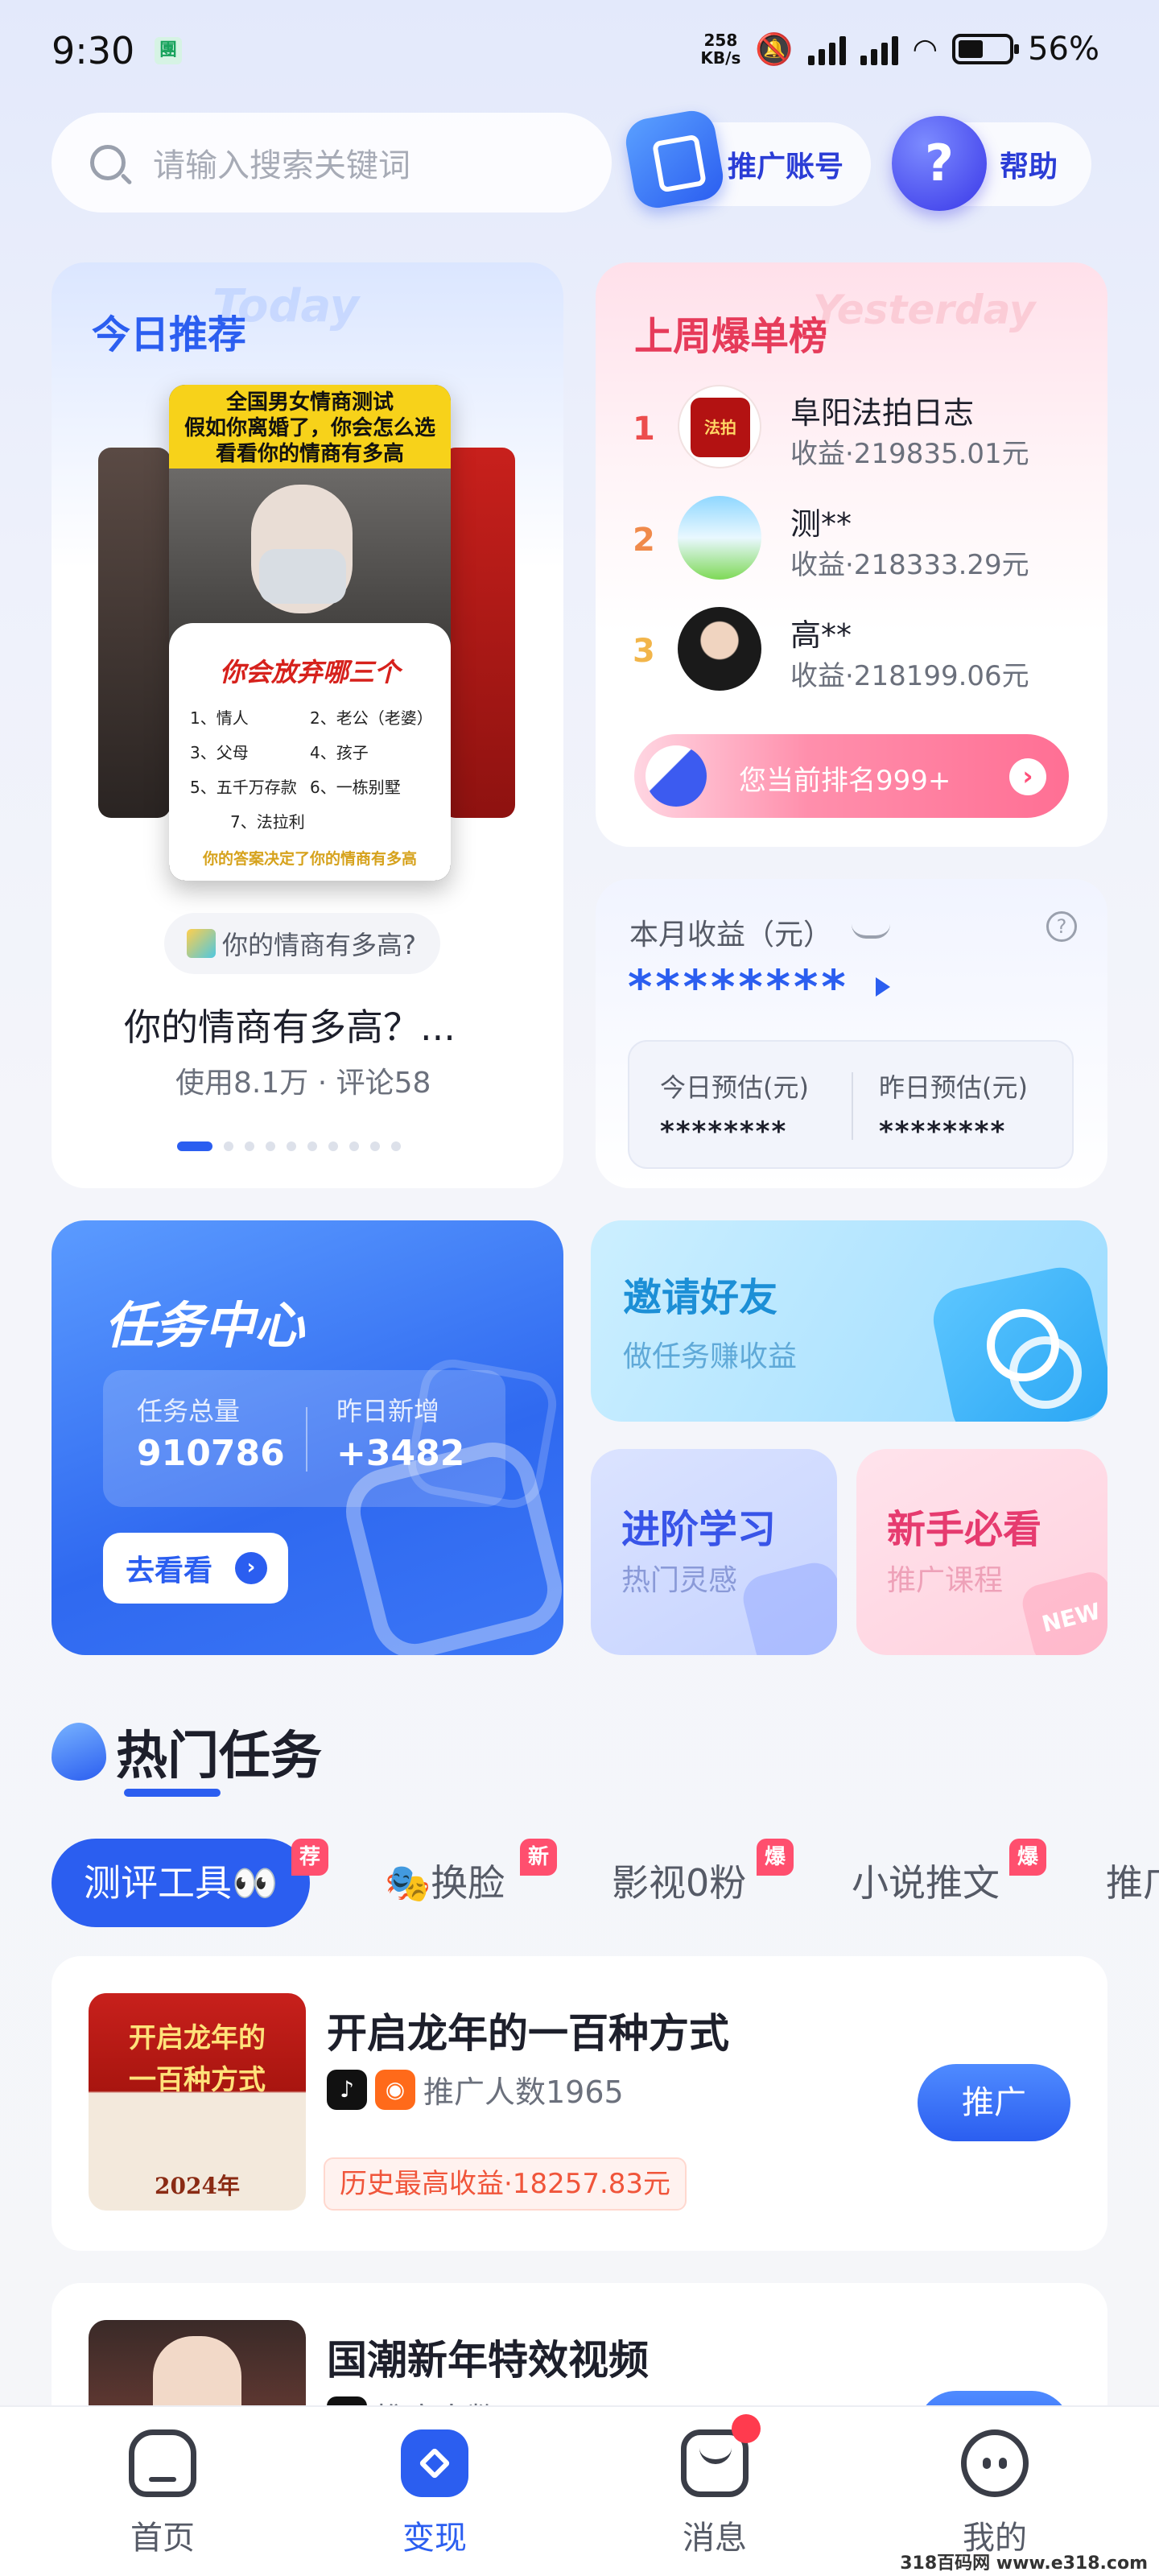 This screenshot has width=1159, height=2576. I want to click on task-thumbnail: 开启龙年的 一百种方式 2024年, so click(197, 2102).